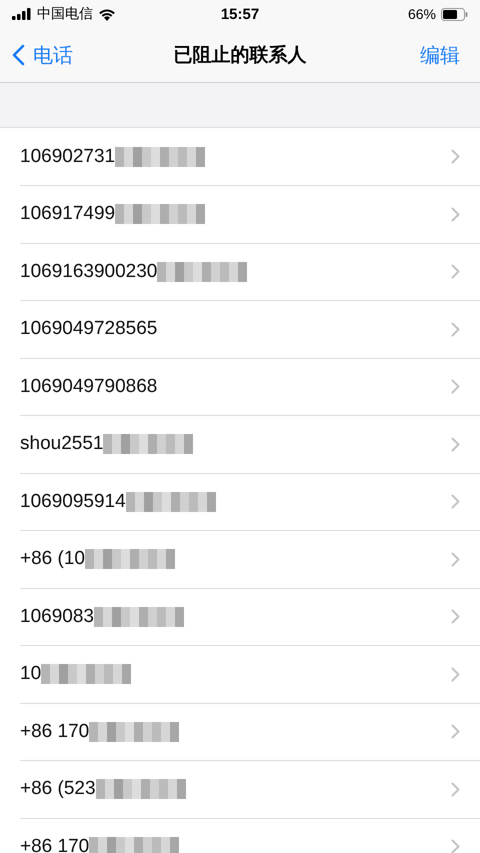  What do you see at coordinates (42, 55) in the screenshot?
I see `back-button: 电话` at bounding box center [42, 55].